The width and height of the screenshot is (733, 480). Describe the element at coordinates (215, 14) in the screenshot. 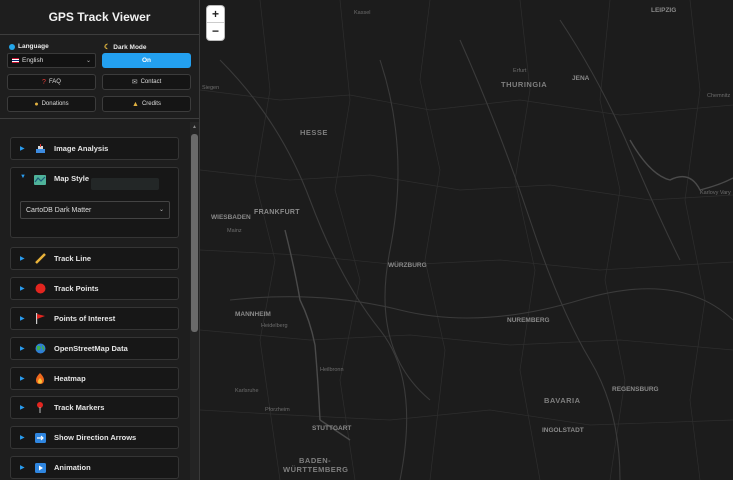

I see `zoom-in-button: +` at that location.